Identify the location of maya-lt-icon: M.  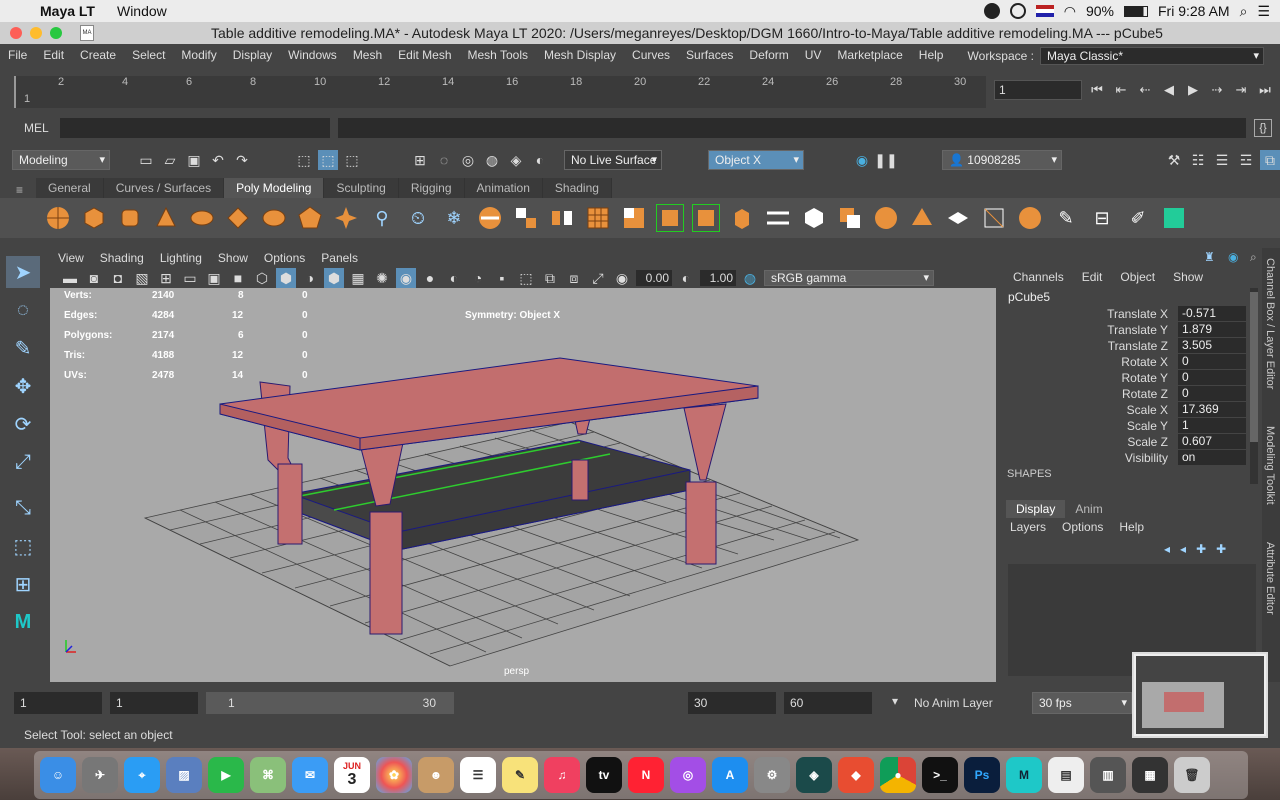
(1024, 775).